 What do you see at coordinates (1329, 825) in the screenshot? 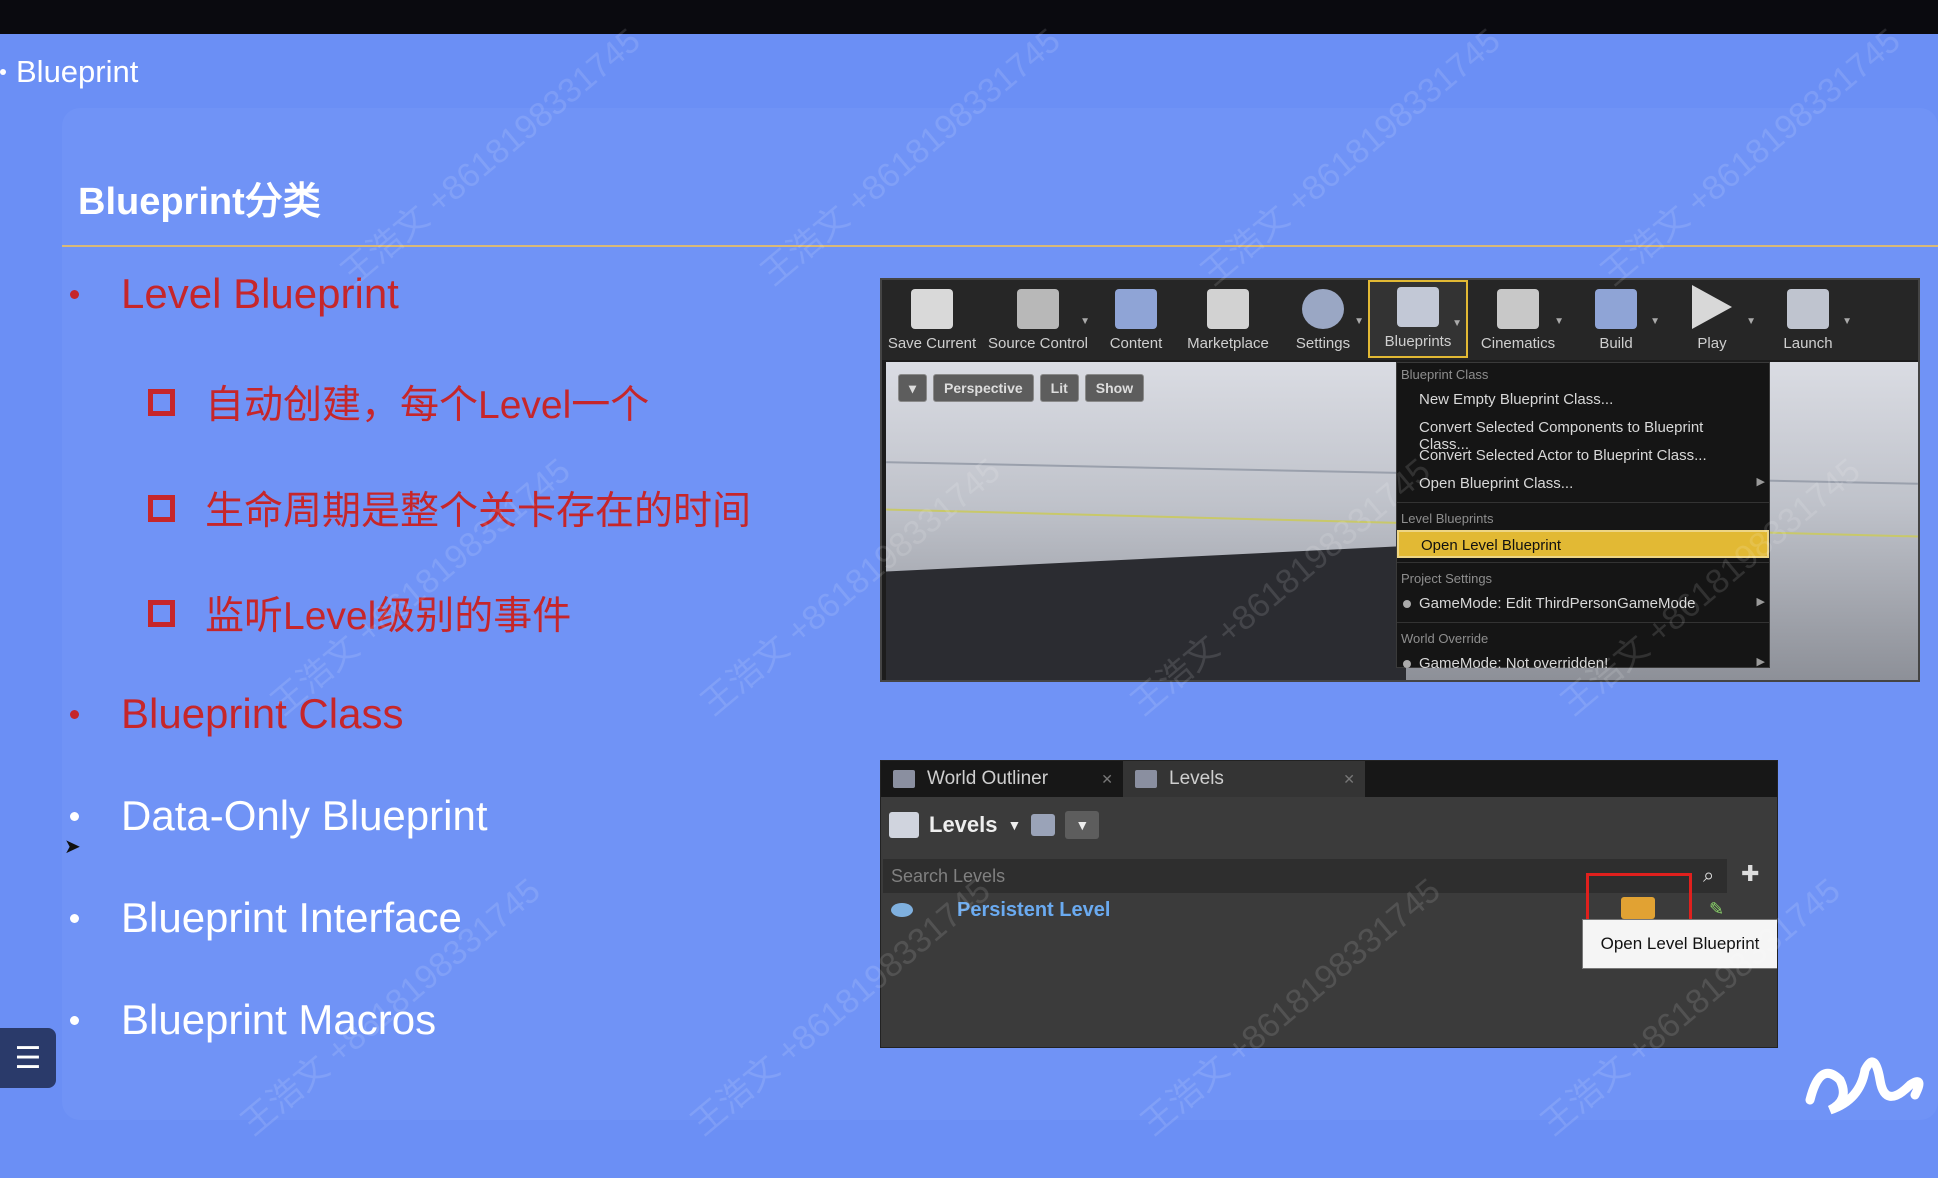
I see `levels-header: Levels ▼ ▼` at bounding box center [1329, 825].